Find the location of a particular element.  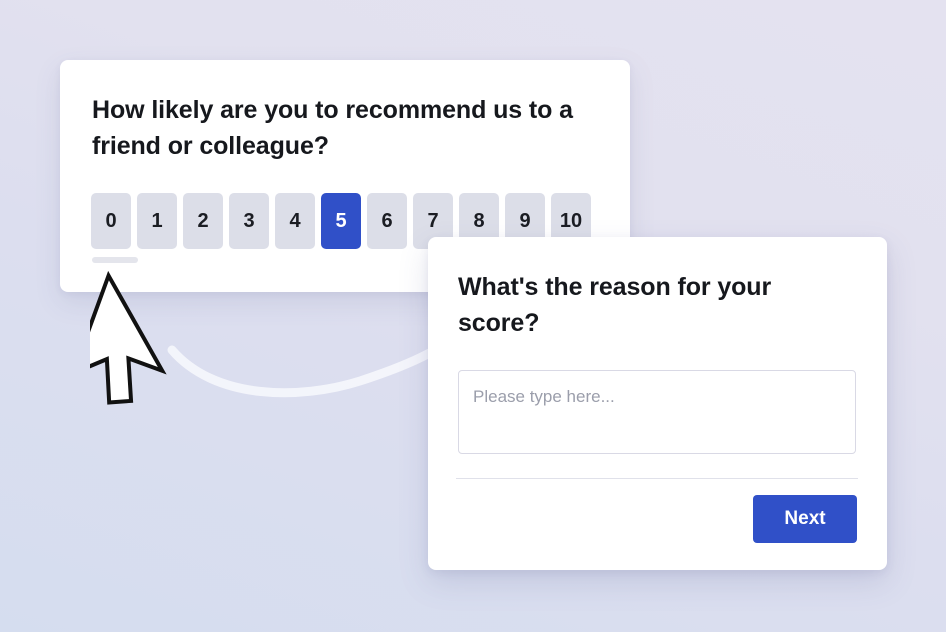

next-button: Next is located at coordinates (805, 519).